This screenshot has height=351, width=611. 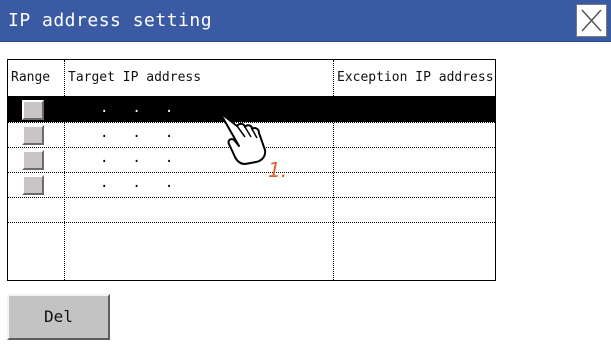 What do you see at coordinates (305, 21) in the screenshot?
I see `title-bar: IP address setting` at bounding box center [305, 21].